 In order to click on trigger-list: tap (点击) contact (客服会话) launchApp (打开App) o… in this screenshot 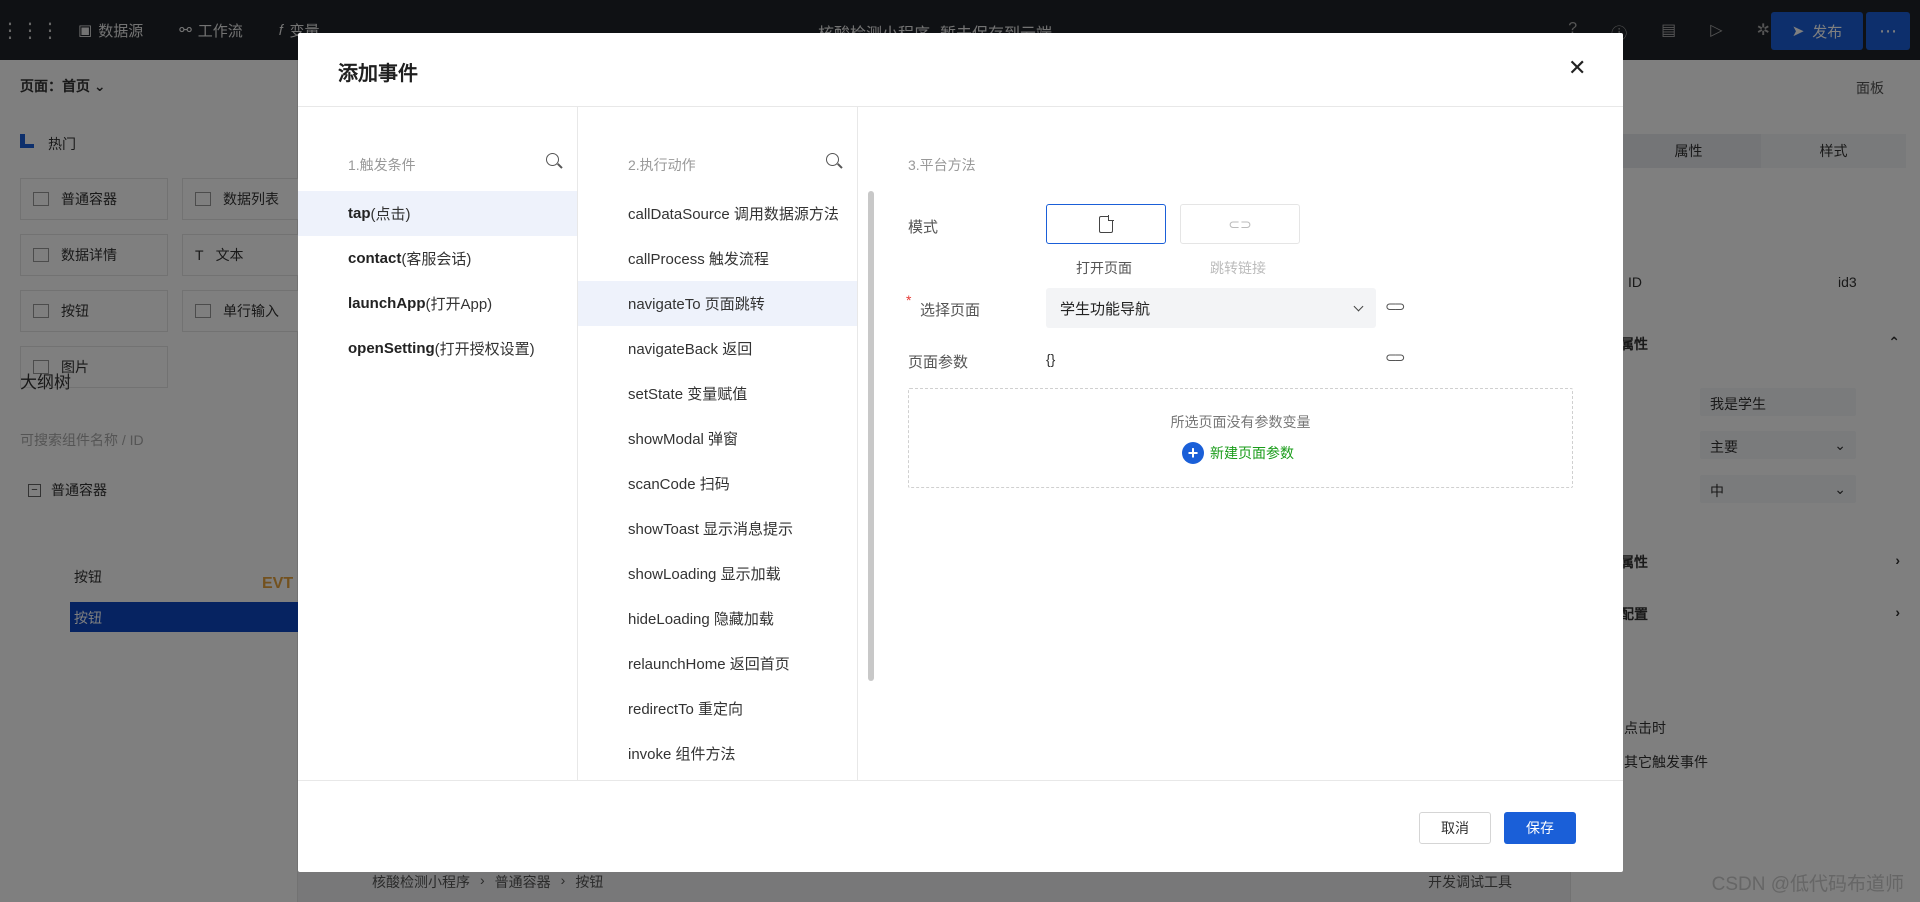, I will do `click(437, 281)`.